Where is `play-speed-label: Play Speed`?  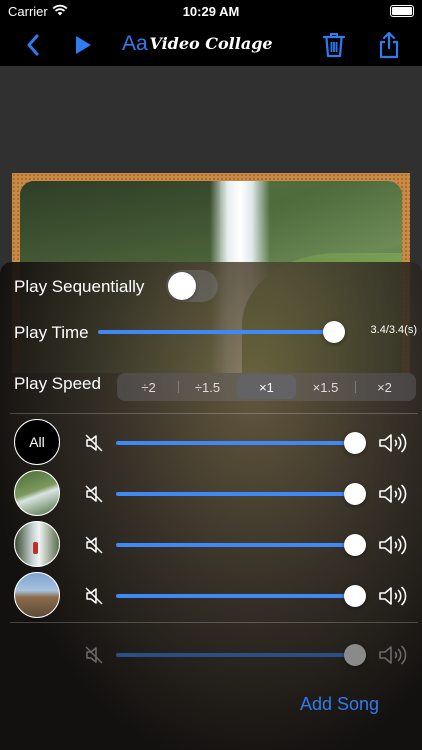 play-speed-label: Play Speed is located at coordinates (57, 383).